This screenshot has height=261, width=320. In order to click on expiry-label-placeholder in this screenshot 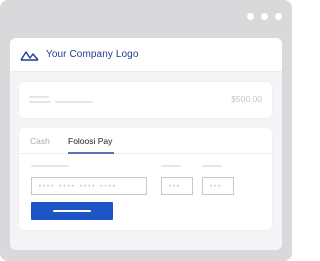, I will do `click(171, 166)`.